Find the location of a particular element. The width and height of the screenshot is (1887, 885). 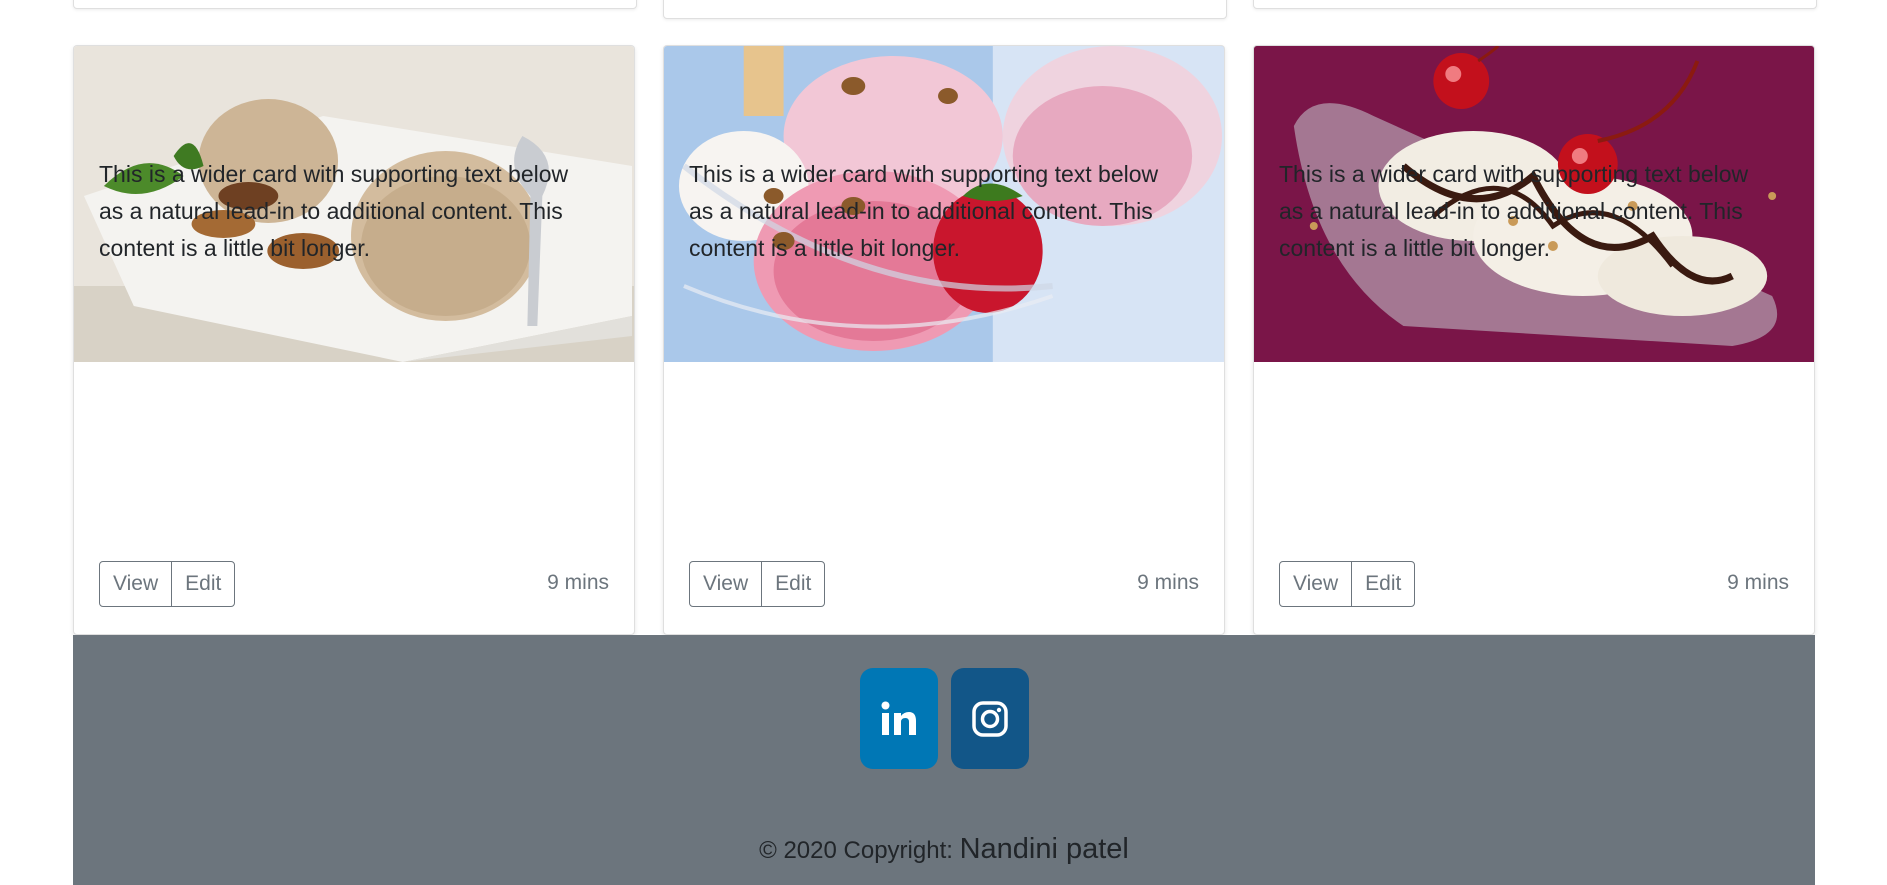

instagram-button is located at coordinates (990, 718).